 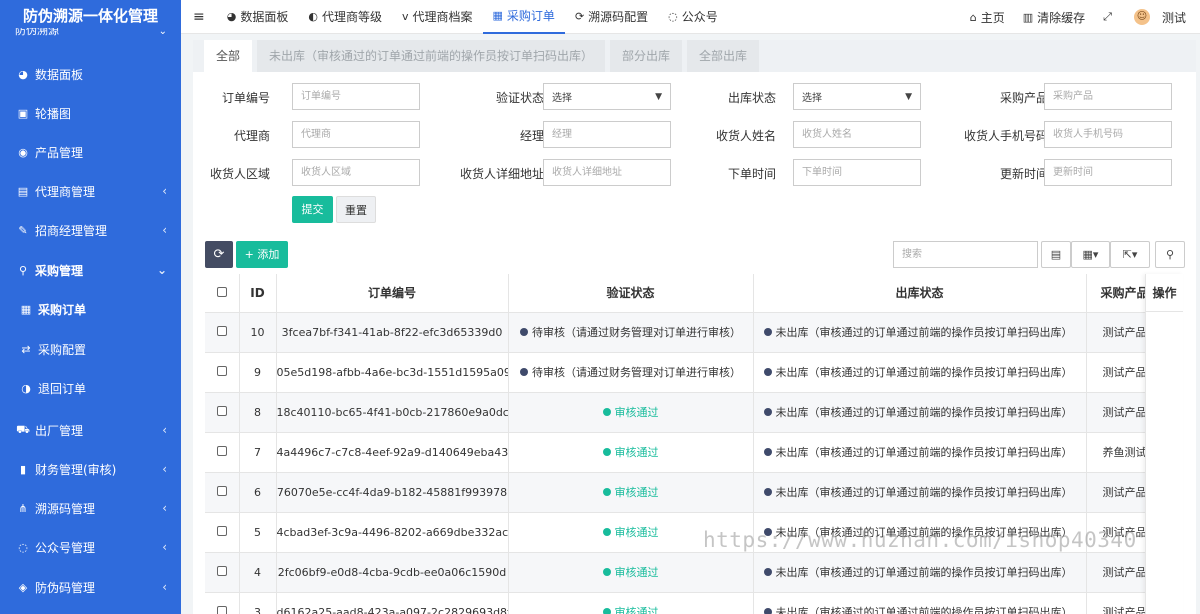 What do you see at coordinates (199, 17) in the screenshot?
I see `menu-toggle-icon: ≡` at bounding box center [199, 17].